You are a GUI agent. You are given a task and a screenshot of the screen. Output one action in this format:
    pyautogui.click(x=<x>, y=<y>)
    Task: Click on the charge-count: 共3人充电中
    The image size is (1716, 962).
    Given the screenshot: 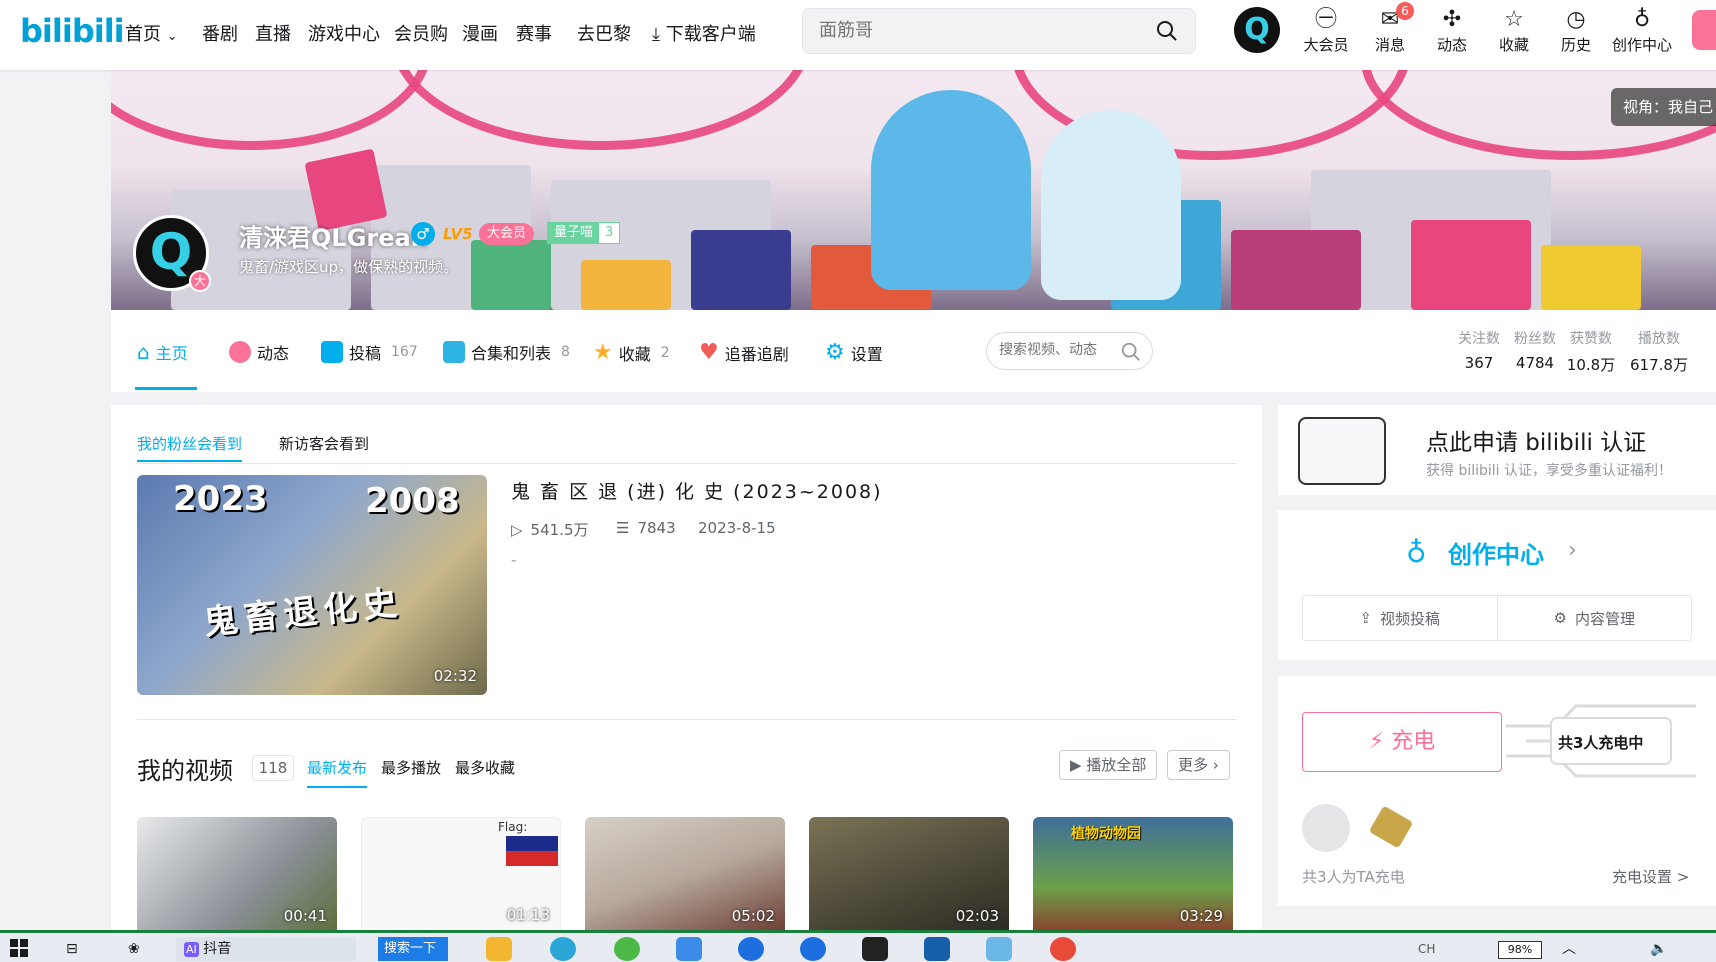 What is the action you would take?
    pyautogui.click(x=1601, y=743)
    